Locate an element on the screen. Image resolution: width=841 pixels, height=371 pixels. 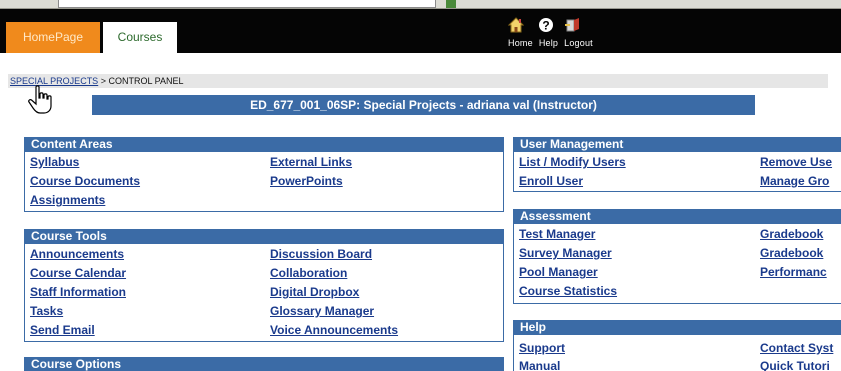
course-tools-title: Course Tools is located at coordinates (264, 236).